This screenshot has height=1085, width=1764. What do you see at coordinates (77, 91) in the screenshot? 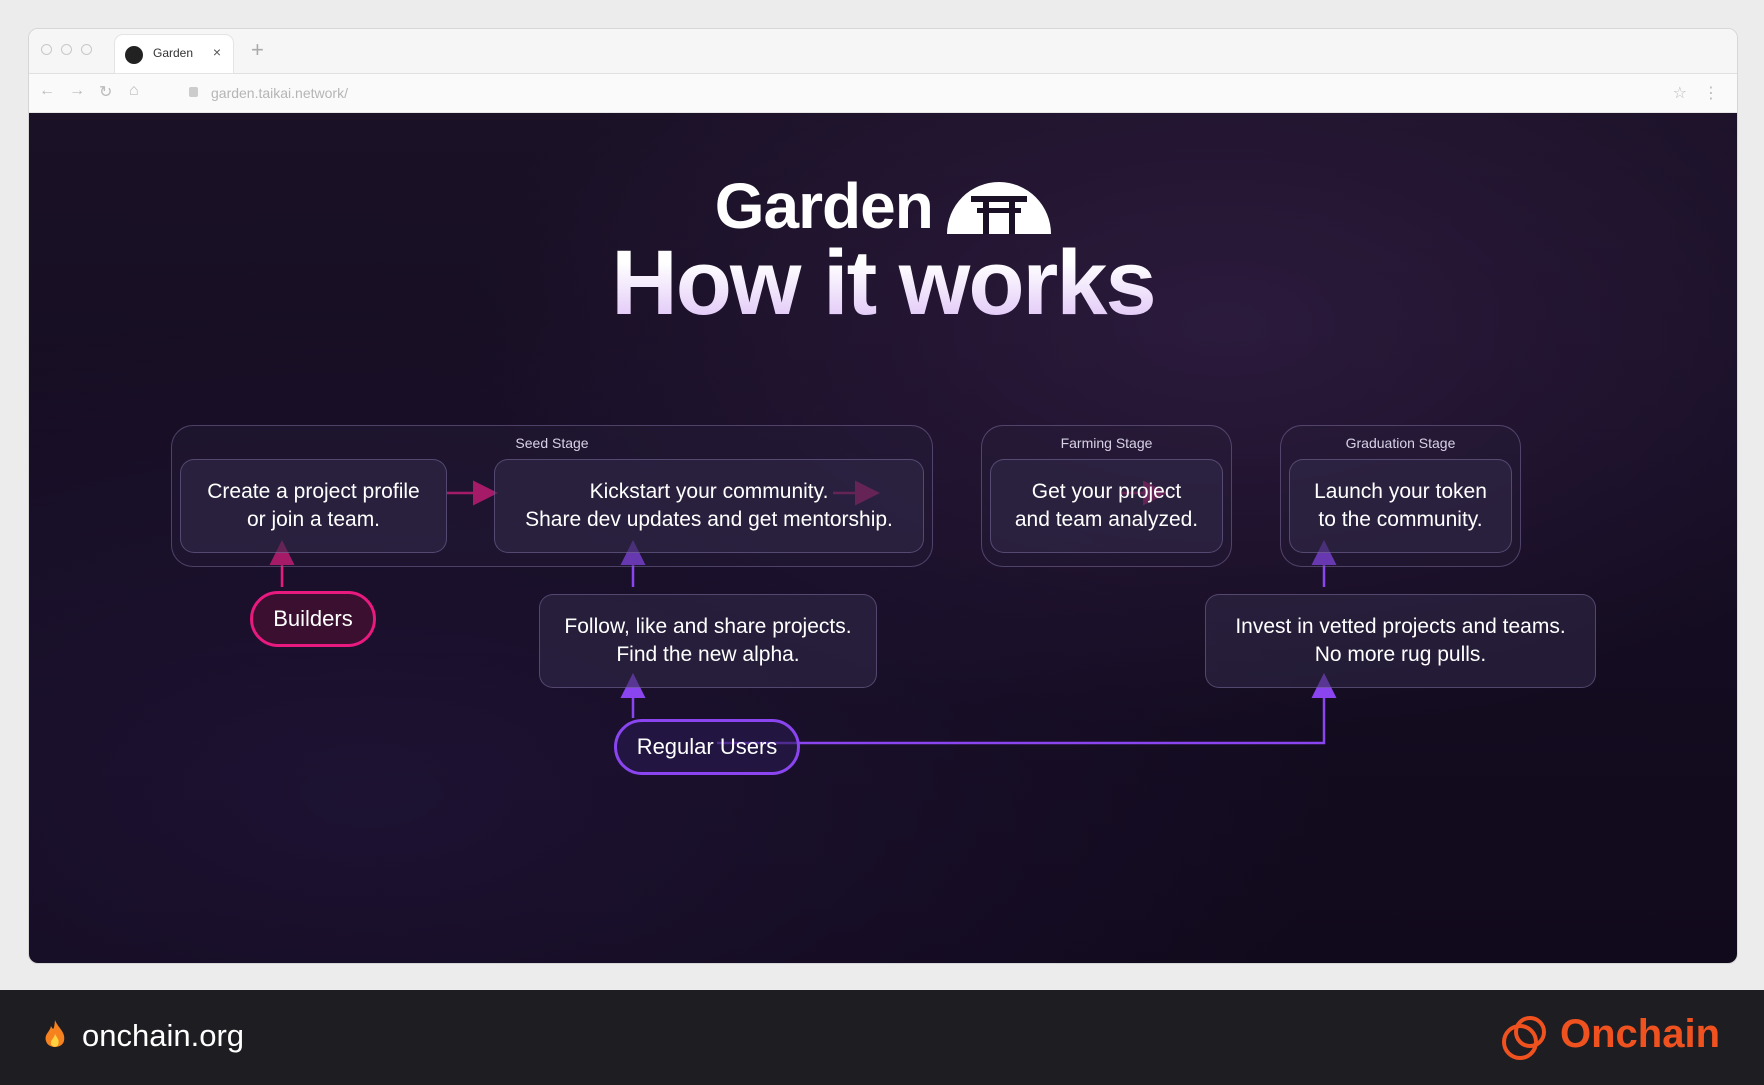
I see `forward-icon: →` at bounding box center [77, 91].